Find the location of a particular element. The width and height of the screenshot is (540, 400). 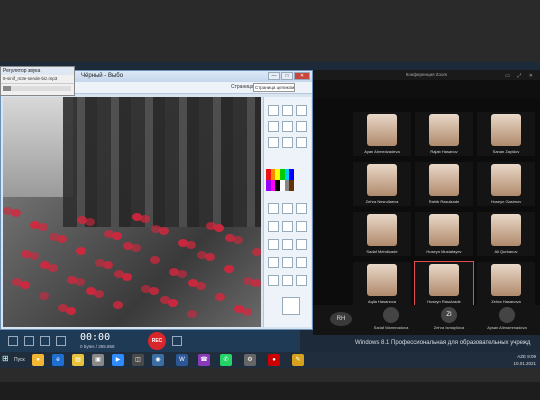

clipboard-tool-icon is located at coordinates (287, 280).